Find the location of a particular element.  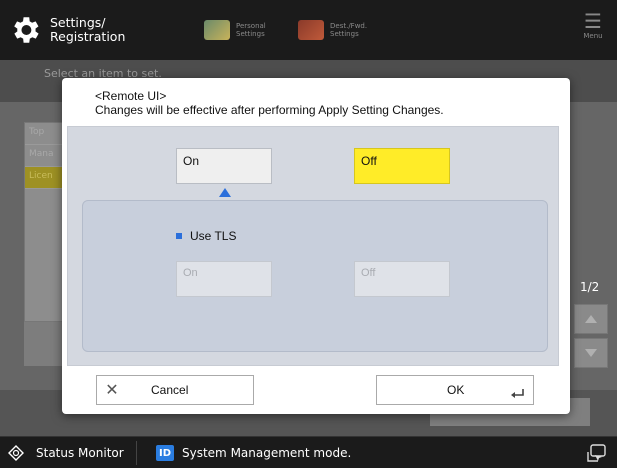

status-divider is located at coordinates (136, 453).